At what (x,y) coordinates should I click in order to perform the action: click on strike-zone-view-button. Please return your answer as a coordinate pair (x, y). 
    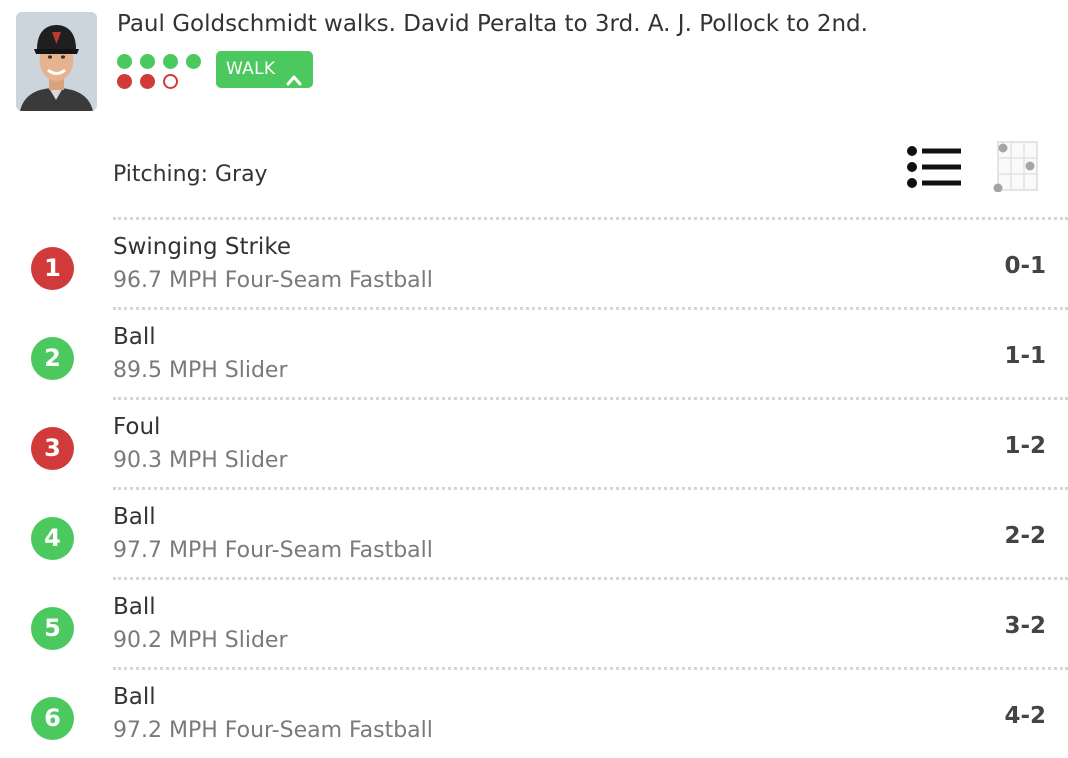
    Looking at the image, I should click on (1016, 166).